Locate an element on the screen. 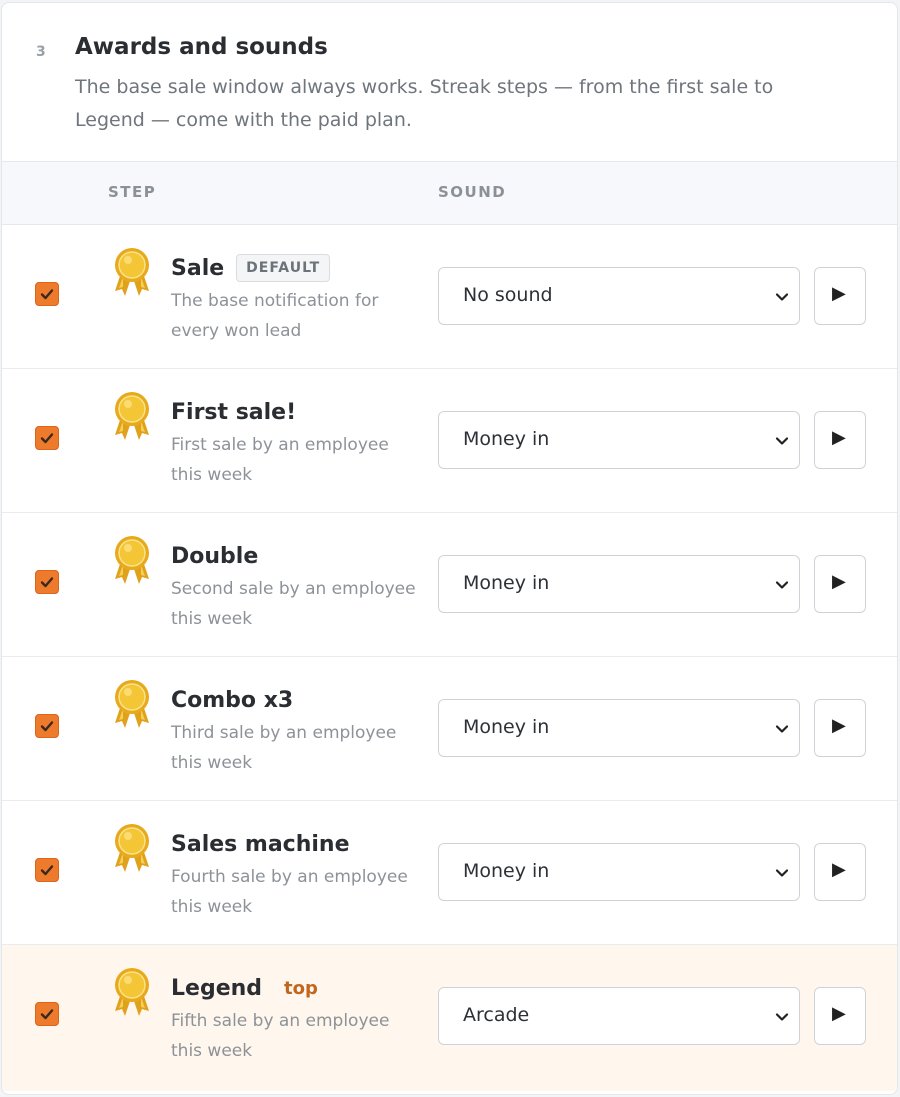 This screenshot has height=1097, width=900. step-name-line: Sale DEFAULT is located at coordinates (251, 268).